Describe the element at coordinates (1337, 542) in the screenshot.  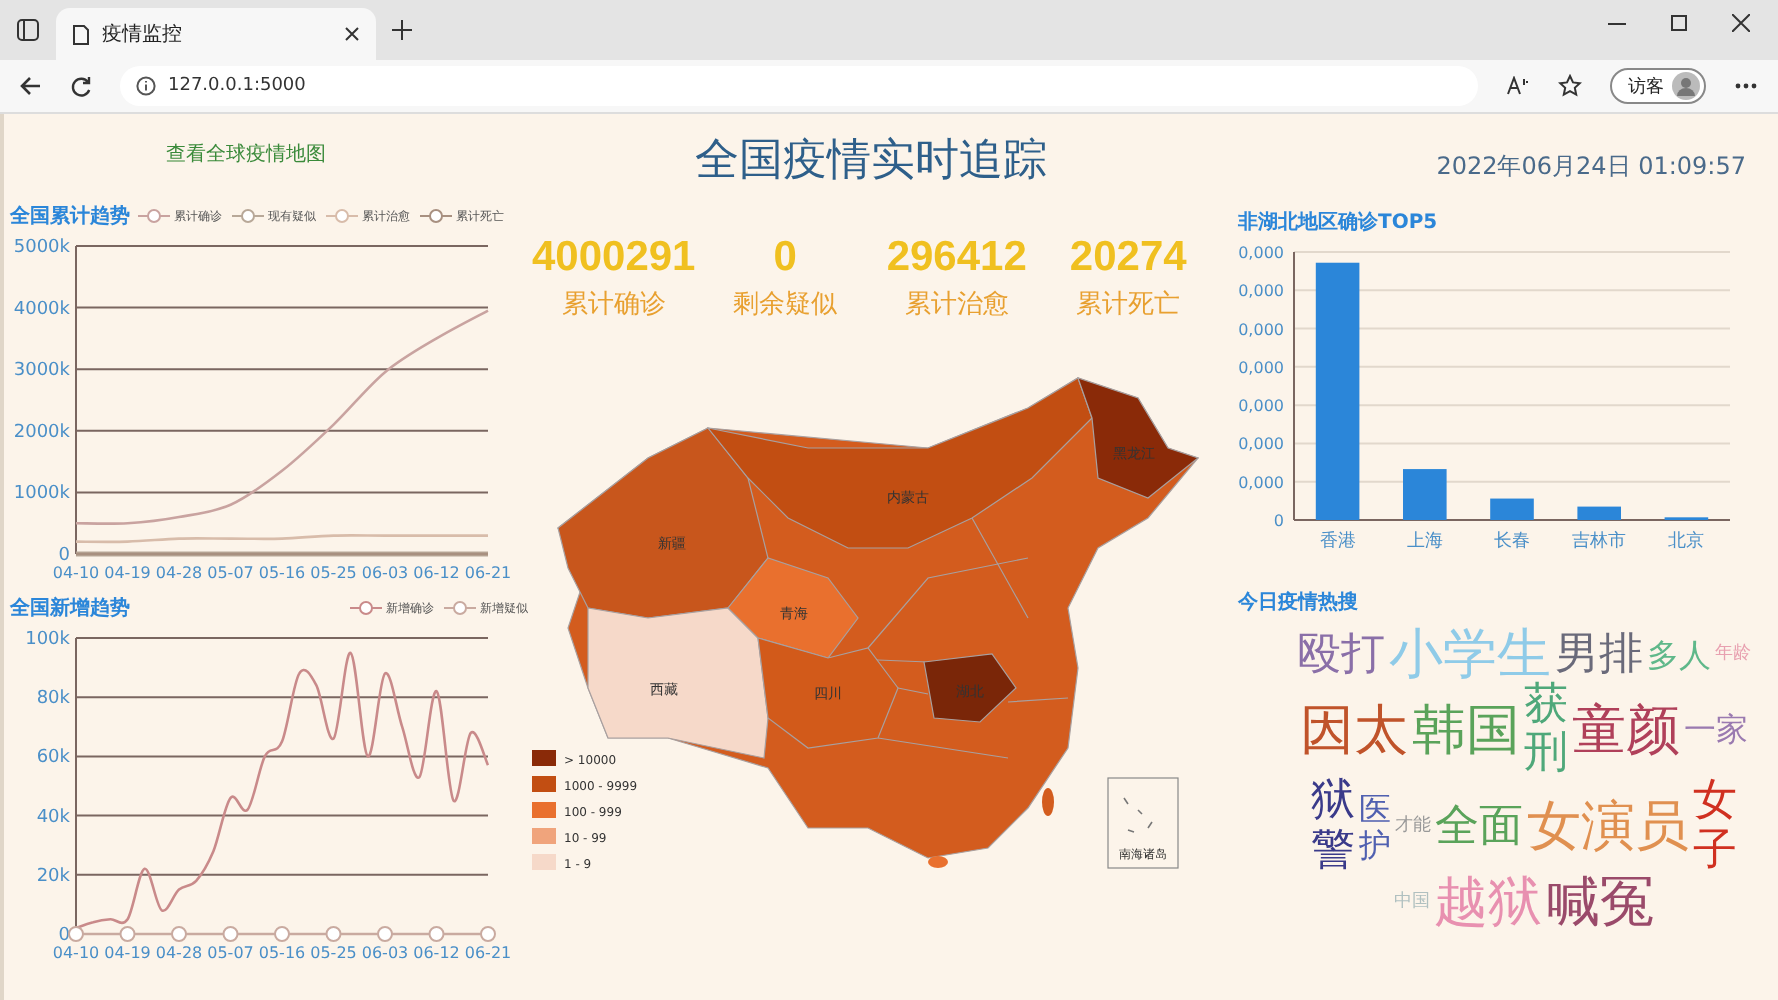
I see `axis-label: 香港` at that location.